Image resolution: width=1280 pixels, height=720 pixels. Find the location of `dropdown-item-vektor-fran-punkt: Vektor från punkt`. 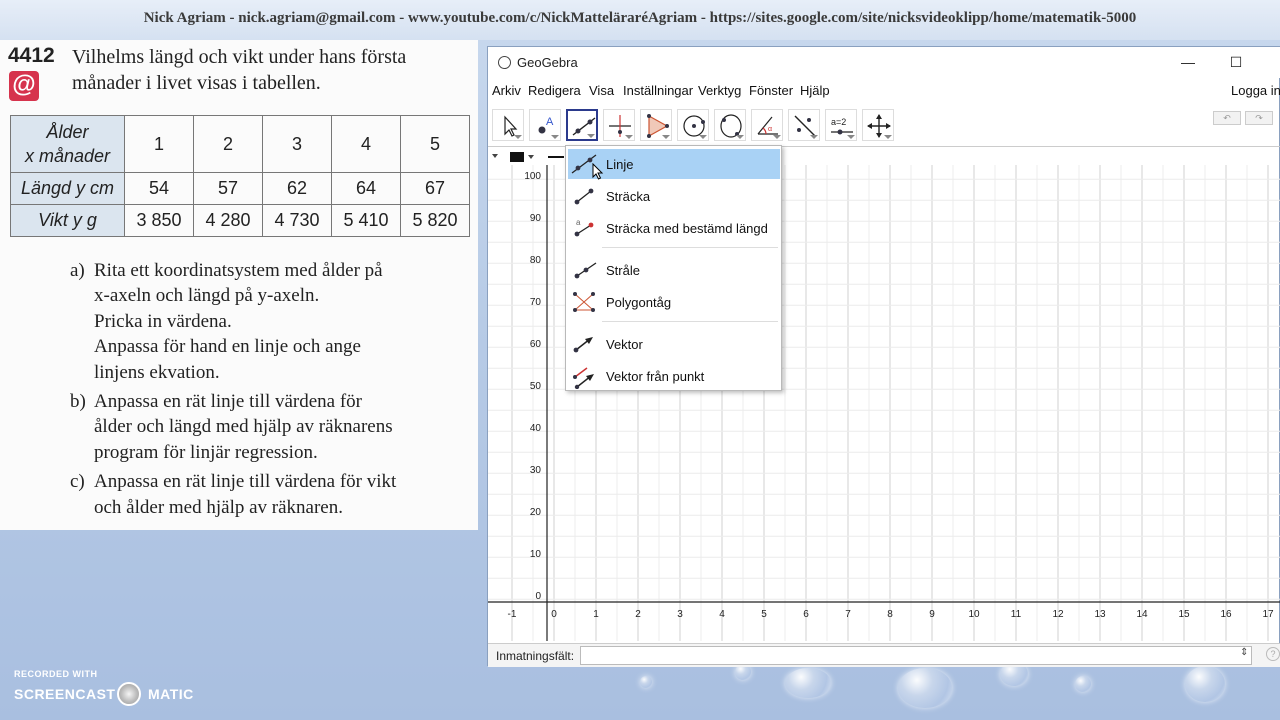

dropdown-item-vektor-fran-punkt: Vektor från punkt is located at coordinates (674, 376).